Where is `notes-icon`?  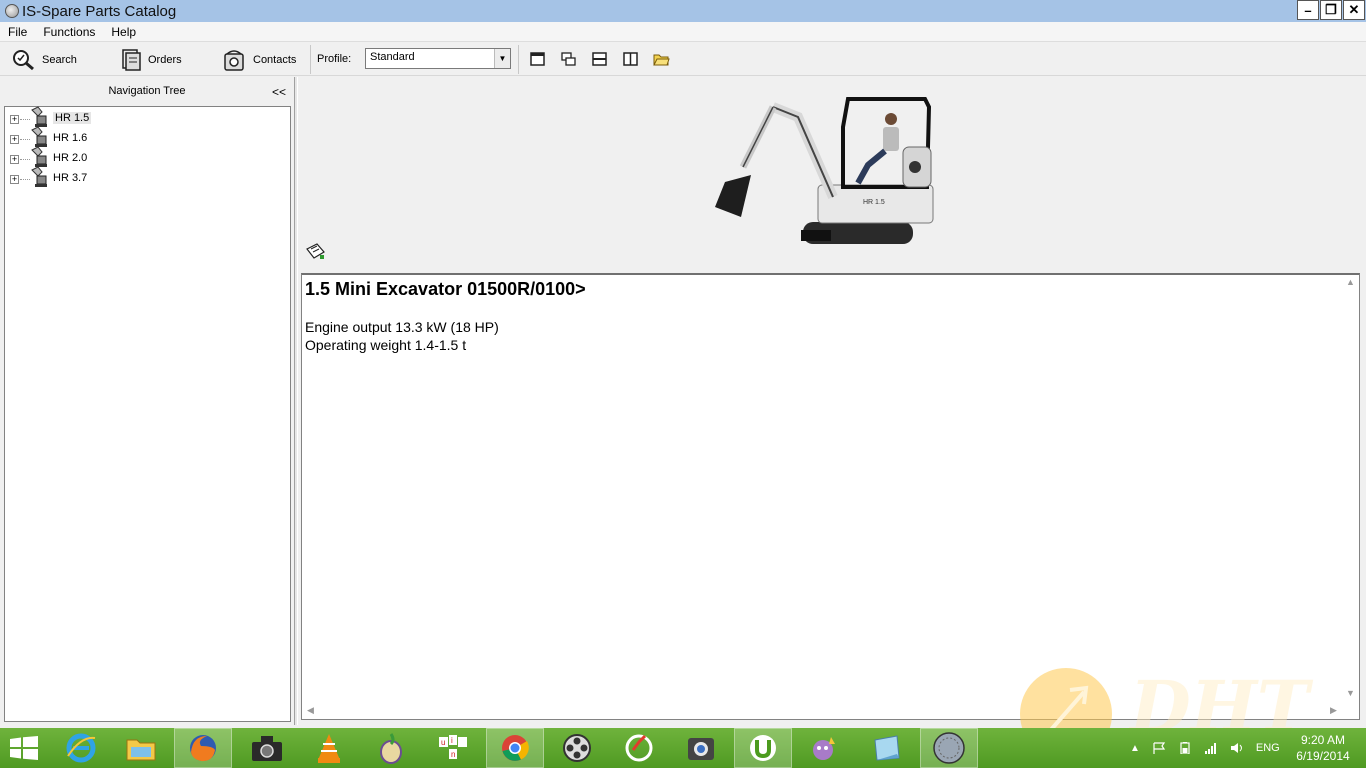 notes-icon is located at coordinates (316, 252).